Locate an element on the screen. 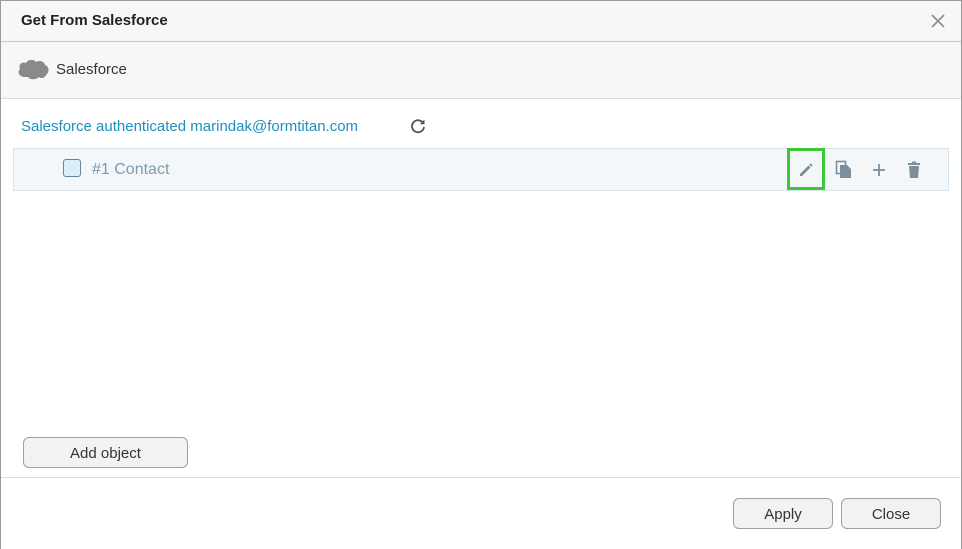 The image size is (962, 549). copy-icon is located at coordinates (844, 169).